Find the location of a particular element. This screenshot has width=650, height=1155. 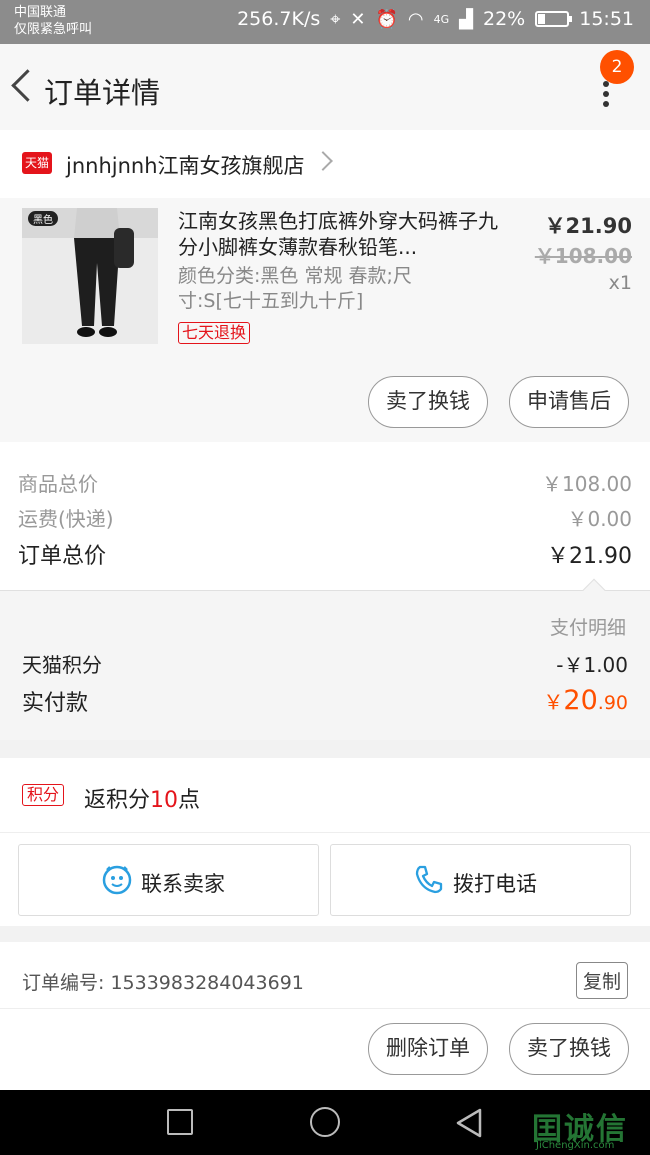

color-tag: 黑色 is located at coordinates (43, 218).